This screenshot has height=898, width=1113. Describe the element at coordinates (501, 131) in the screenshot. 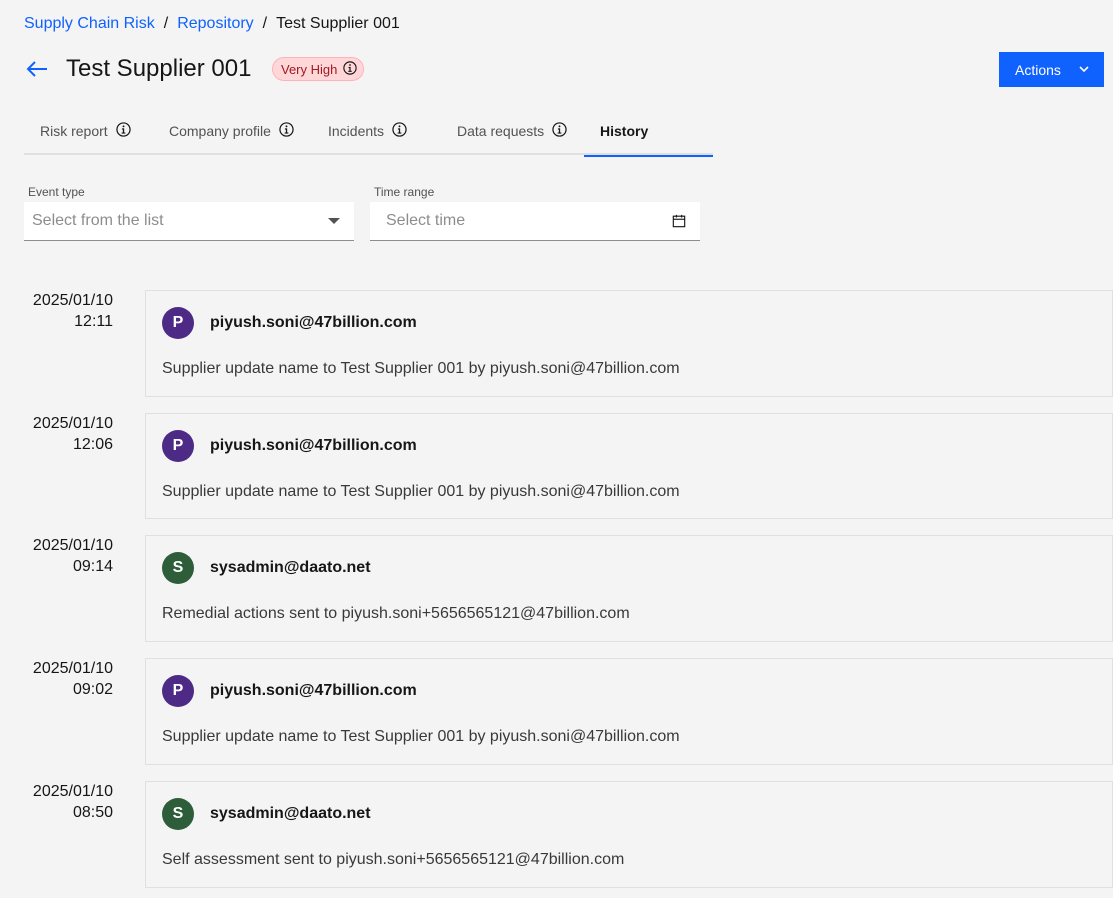

I see `tab-label: Data requests` at that location.